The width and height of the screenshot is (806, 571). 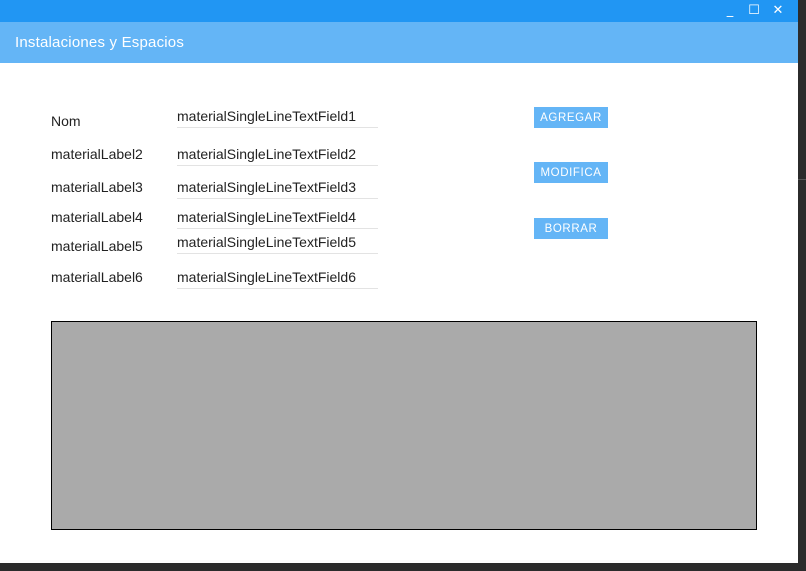 What do you see at coordinates (277, 116) in the screenshot?
I see `nom-field` at bounding box center [277, 116].